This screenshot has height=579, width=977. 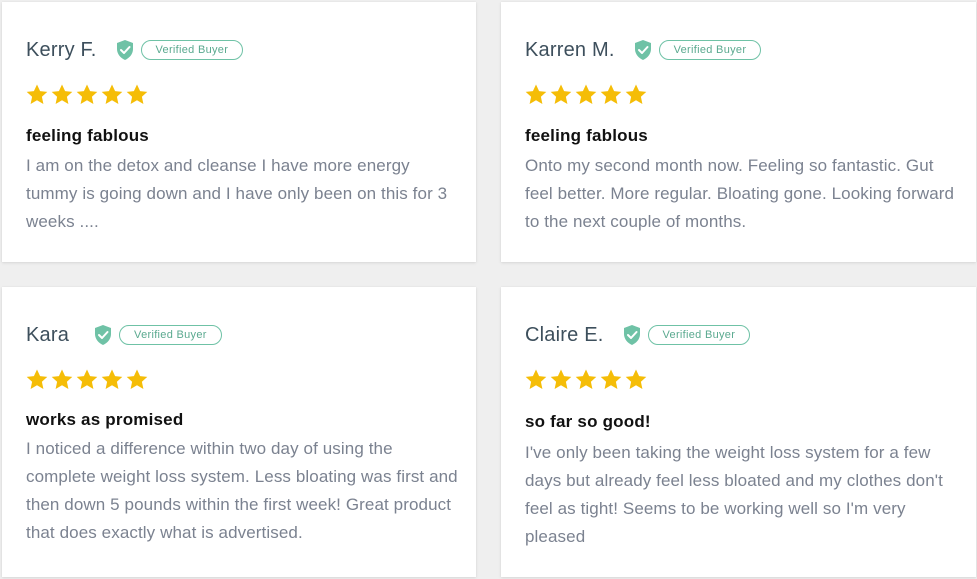 What do you see at coordinates (48, 334) in the screenshot?
I see `reviewer-name: Kara` at bounding box center [48, 334].